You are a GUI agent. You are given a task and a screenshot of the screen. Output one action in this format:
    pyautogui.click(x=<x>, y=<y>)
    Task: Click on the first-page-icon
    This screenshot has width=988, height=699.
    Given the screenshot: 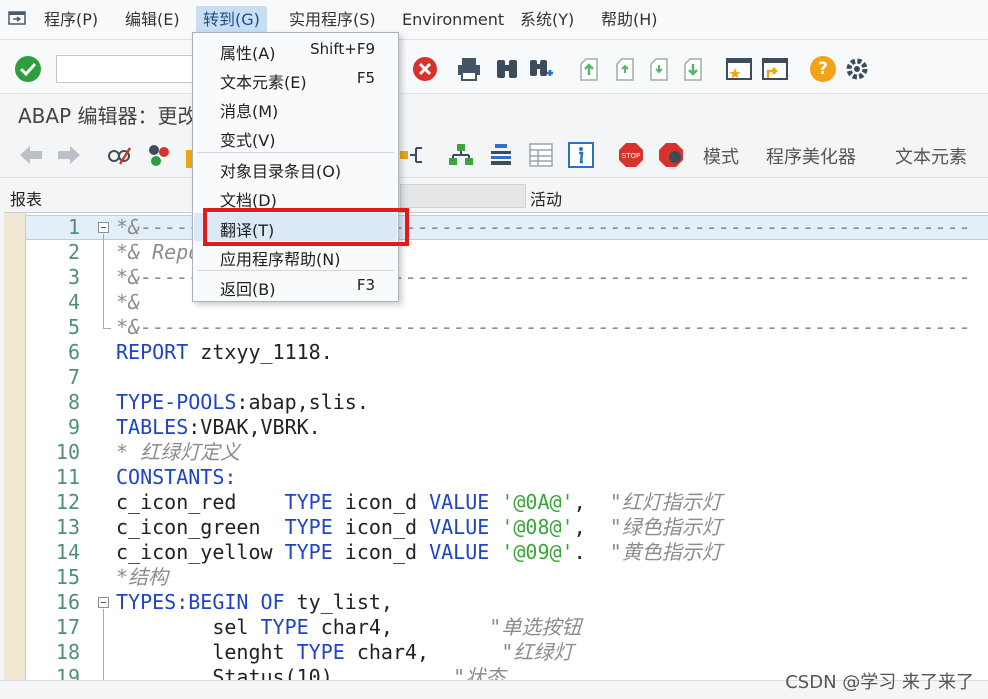 What is the action you would take?
    pyautogui.click(x=589, y=69)
    